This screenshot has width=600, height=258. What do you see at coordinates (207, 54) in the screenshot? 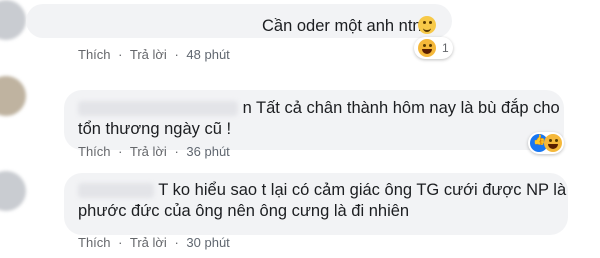
I see `timestamp: 48 phút` at bounding box center [207, 54].